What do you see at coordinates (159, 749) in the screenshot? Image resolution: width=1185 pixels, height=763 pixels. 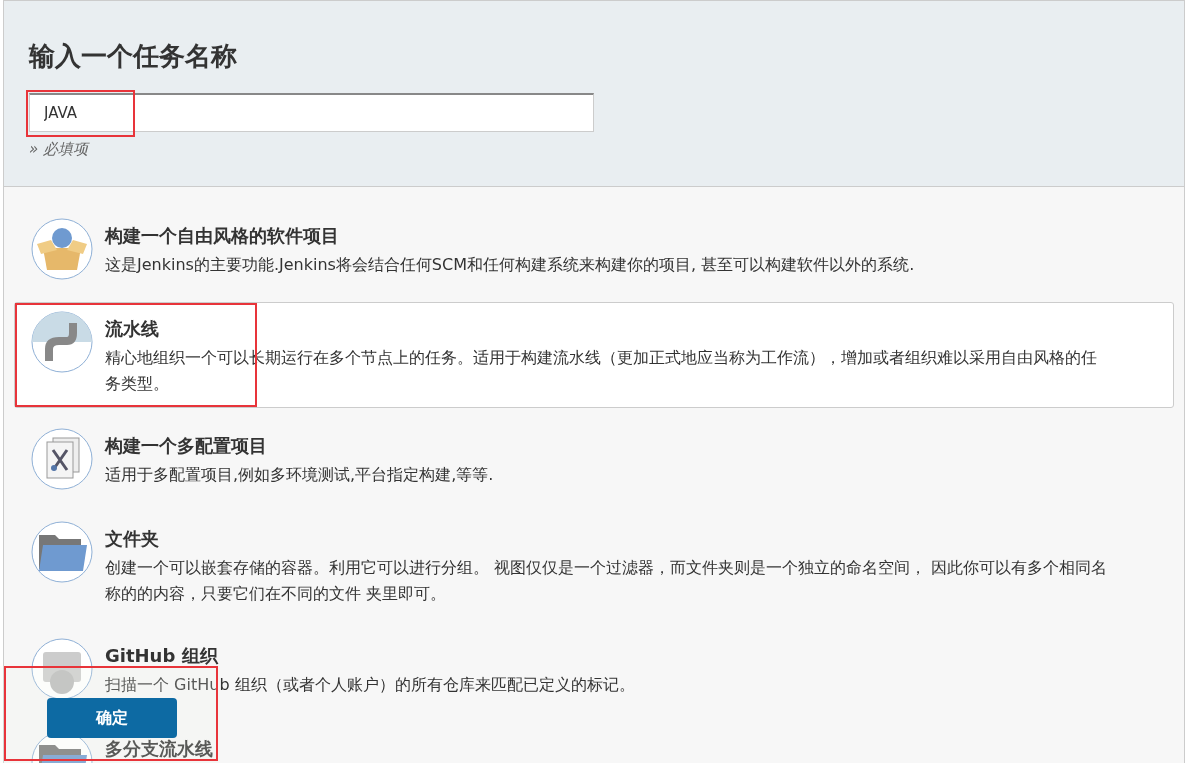 I see `option-title: 多分支流水线` at bounding box center [159, 749].